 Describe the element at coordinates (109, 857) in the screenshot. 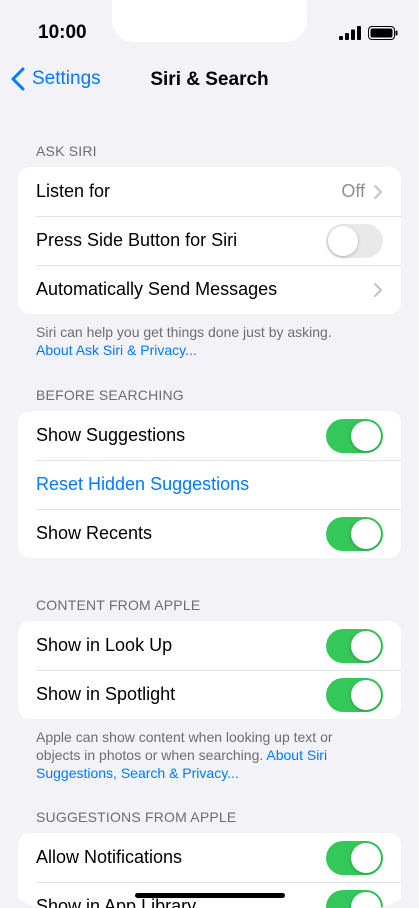

I see `row-label: Allow Notifications` at that location.